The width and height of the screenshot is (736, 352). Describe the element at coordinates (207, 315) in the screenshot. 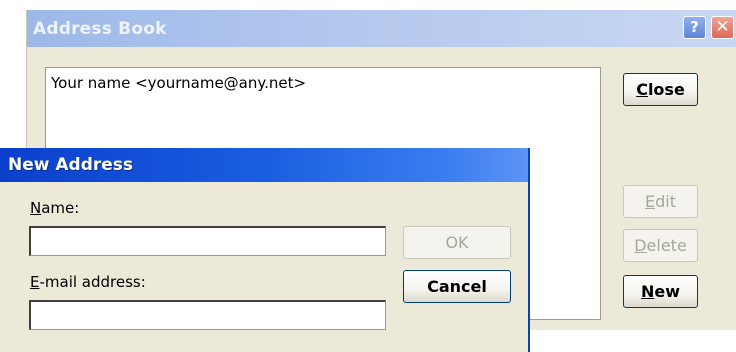

I see `email-field` at that location.